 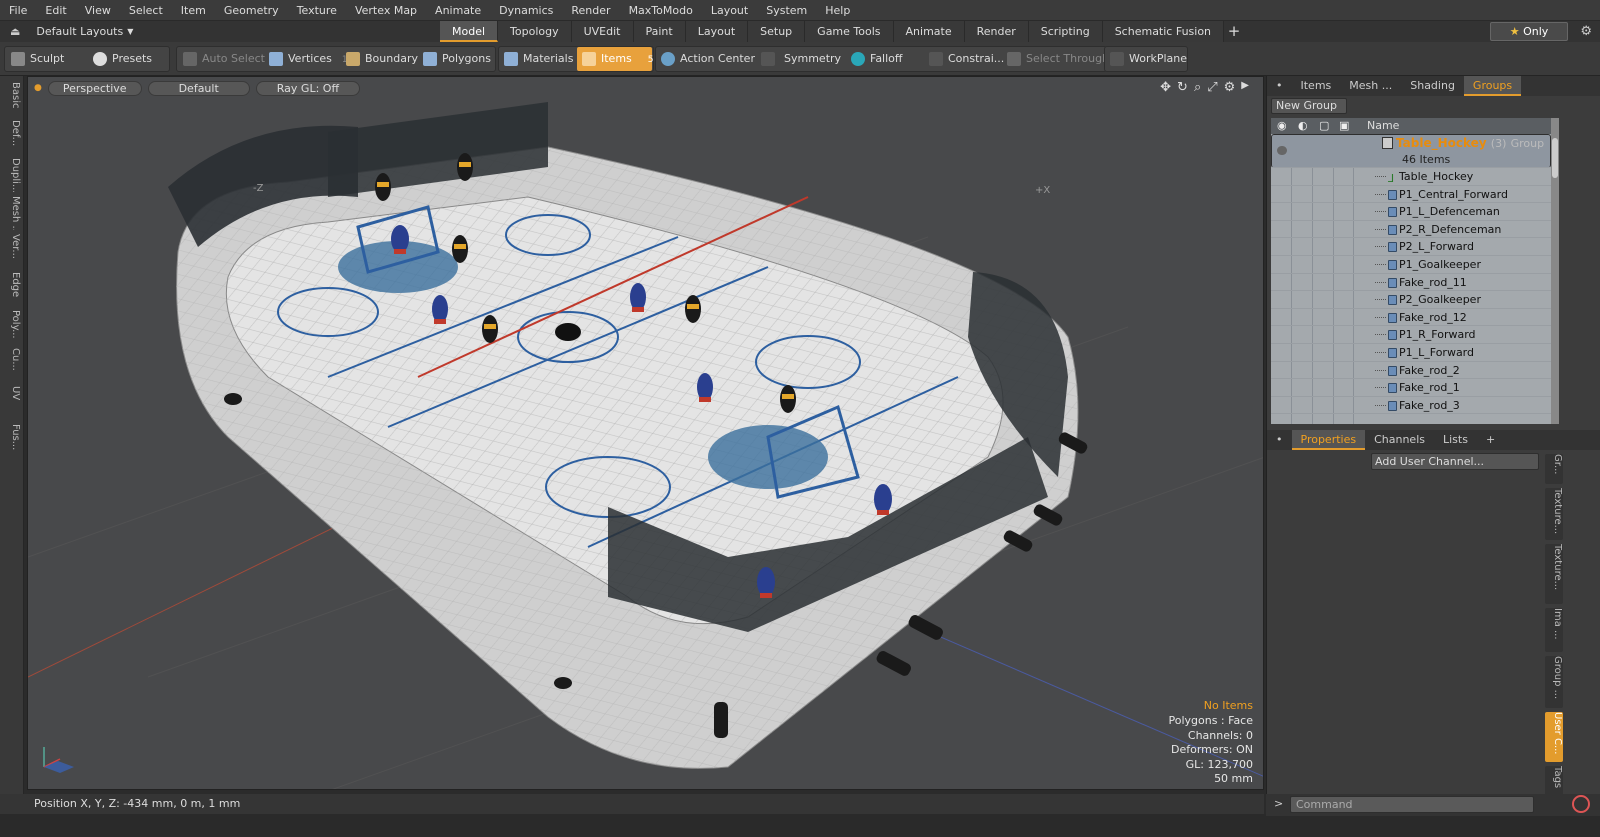 What do you see at coordinates (1165, 87) in the screenshot?
I see `pan-icon: ✥` at bounding box center [1165, 87].